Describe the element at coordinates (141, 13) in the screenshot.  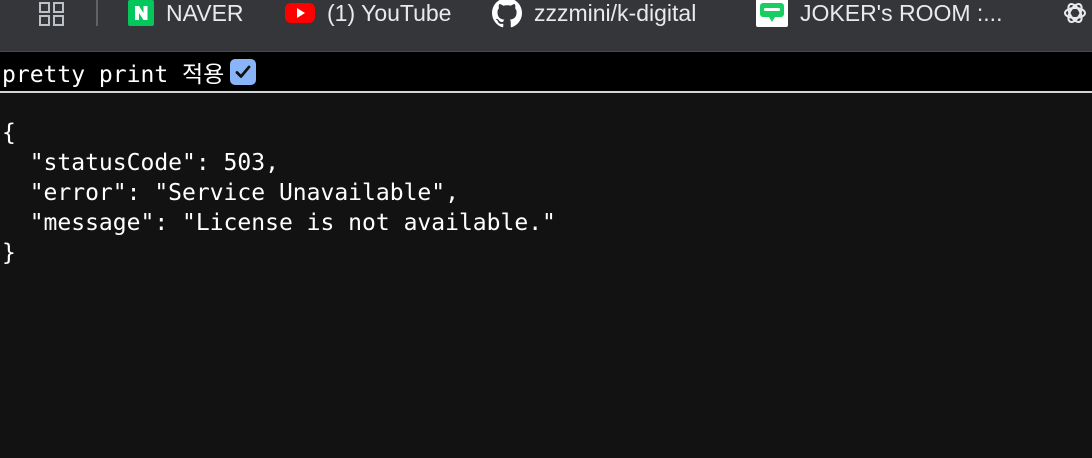
I see `naver-icon` at that location.